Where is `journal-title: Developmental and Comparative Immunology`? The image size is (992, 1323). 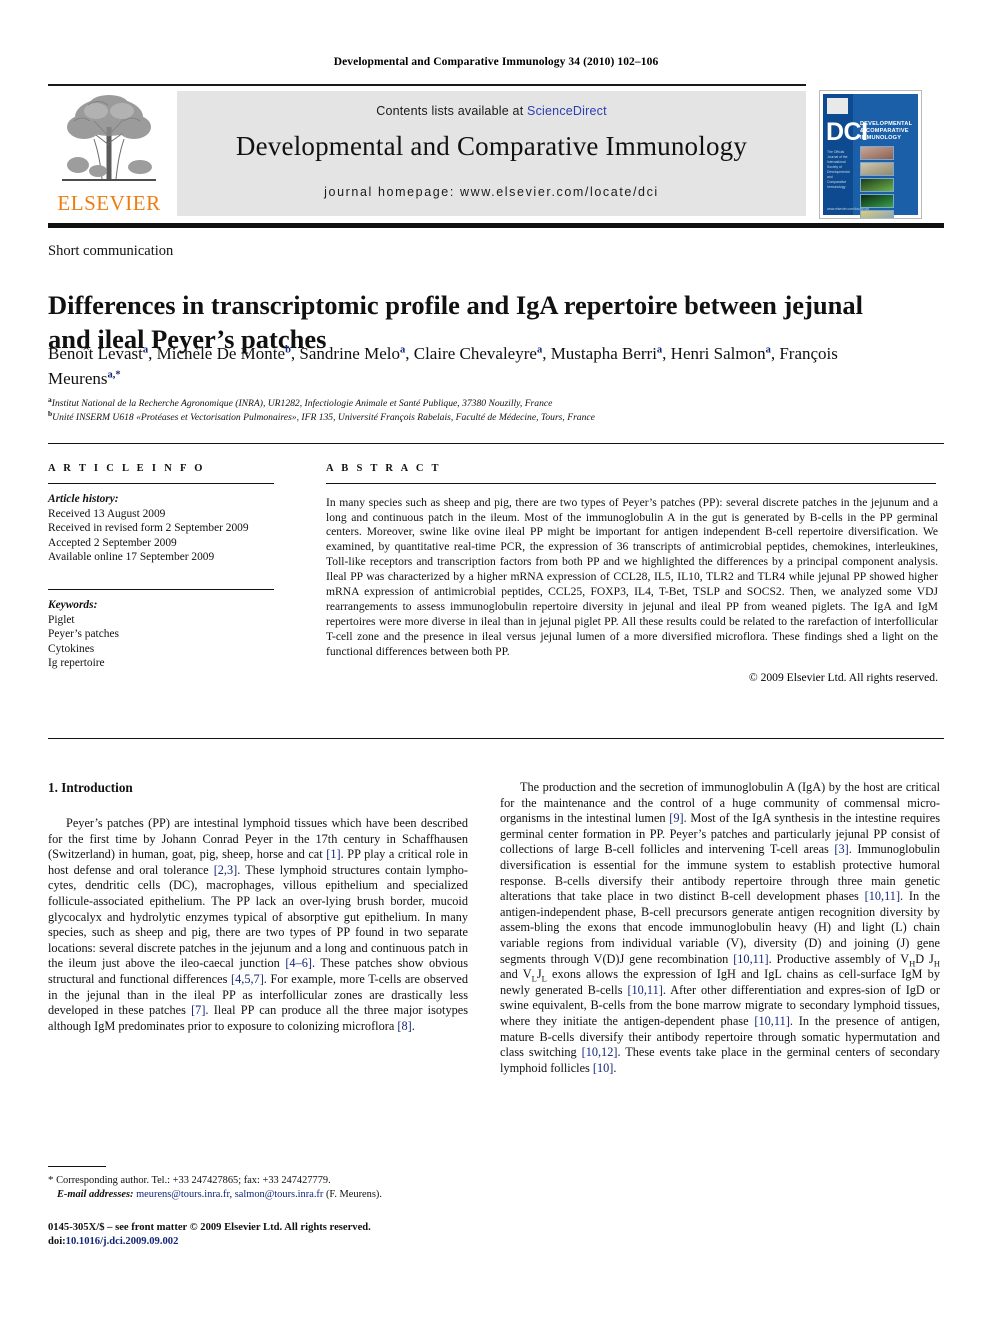 journal-title: Developmental and Comparative Immunology is located at coordinates (491, 146).